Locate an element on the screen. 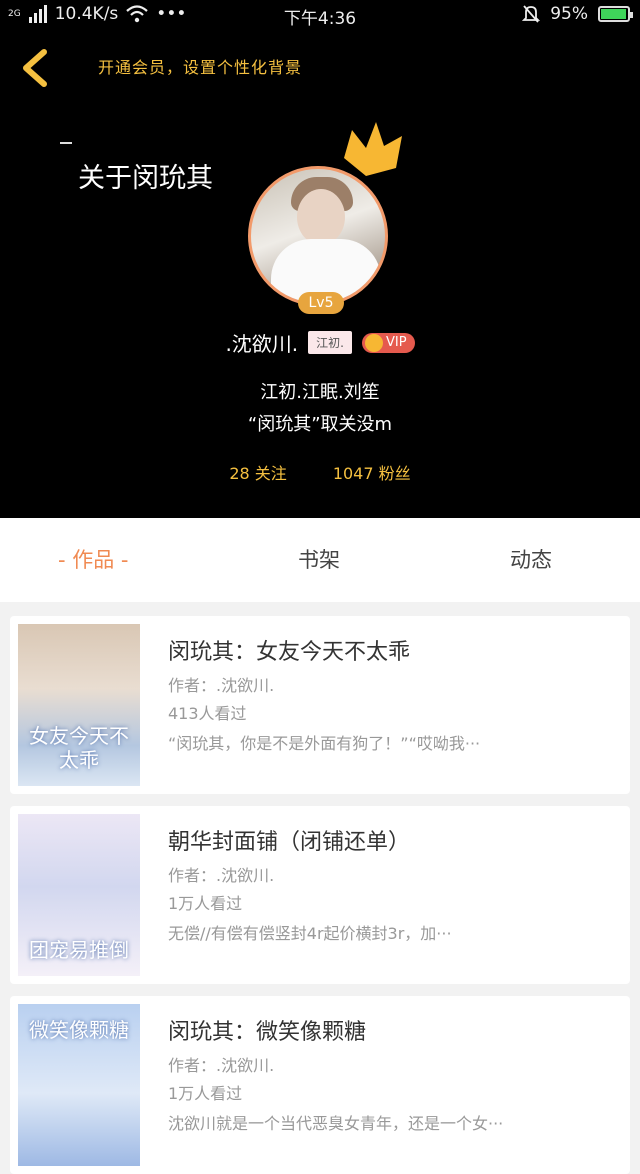 Image resolution: width=640 pixels, height=1174 pixels. avatar is located at coordinates (320, 238).